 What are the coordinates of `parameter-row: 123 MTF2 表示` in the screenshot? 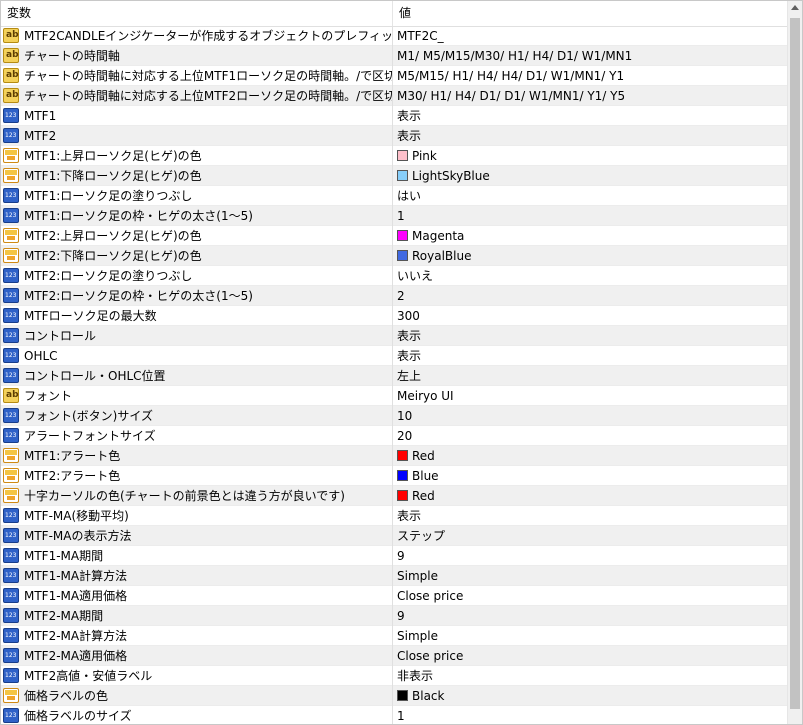 It's located at (394, 136).